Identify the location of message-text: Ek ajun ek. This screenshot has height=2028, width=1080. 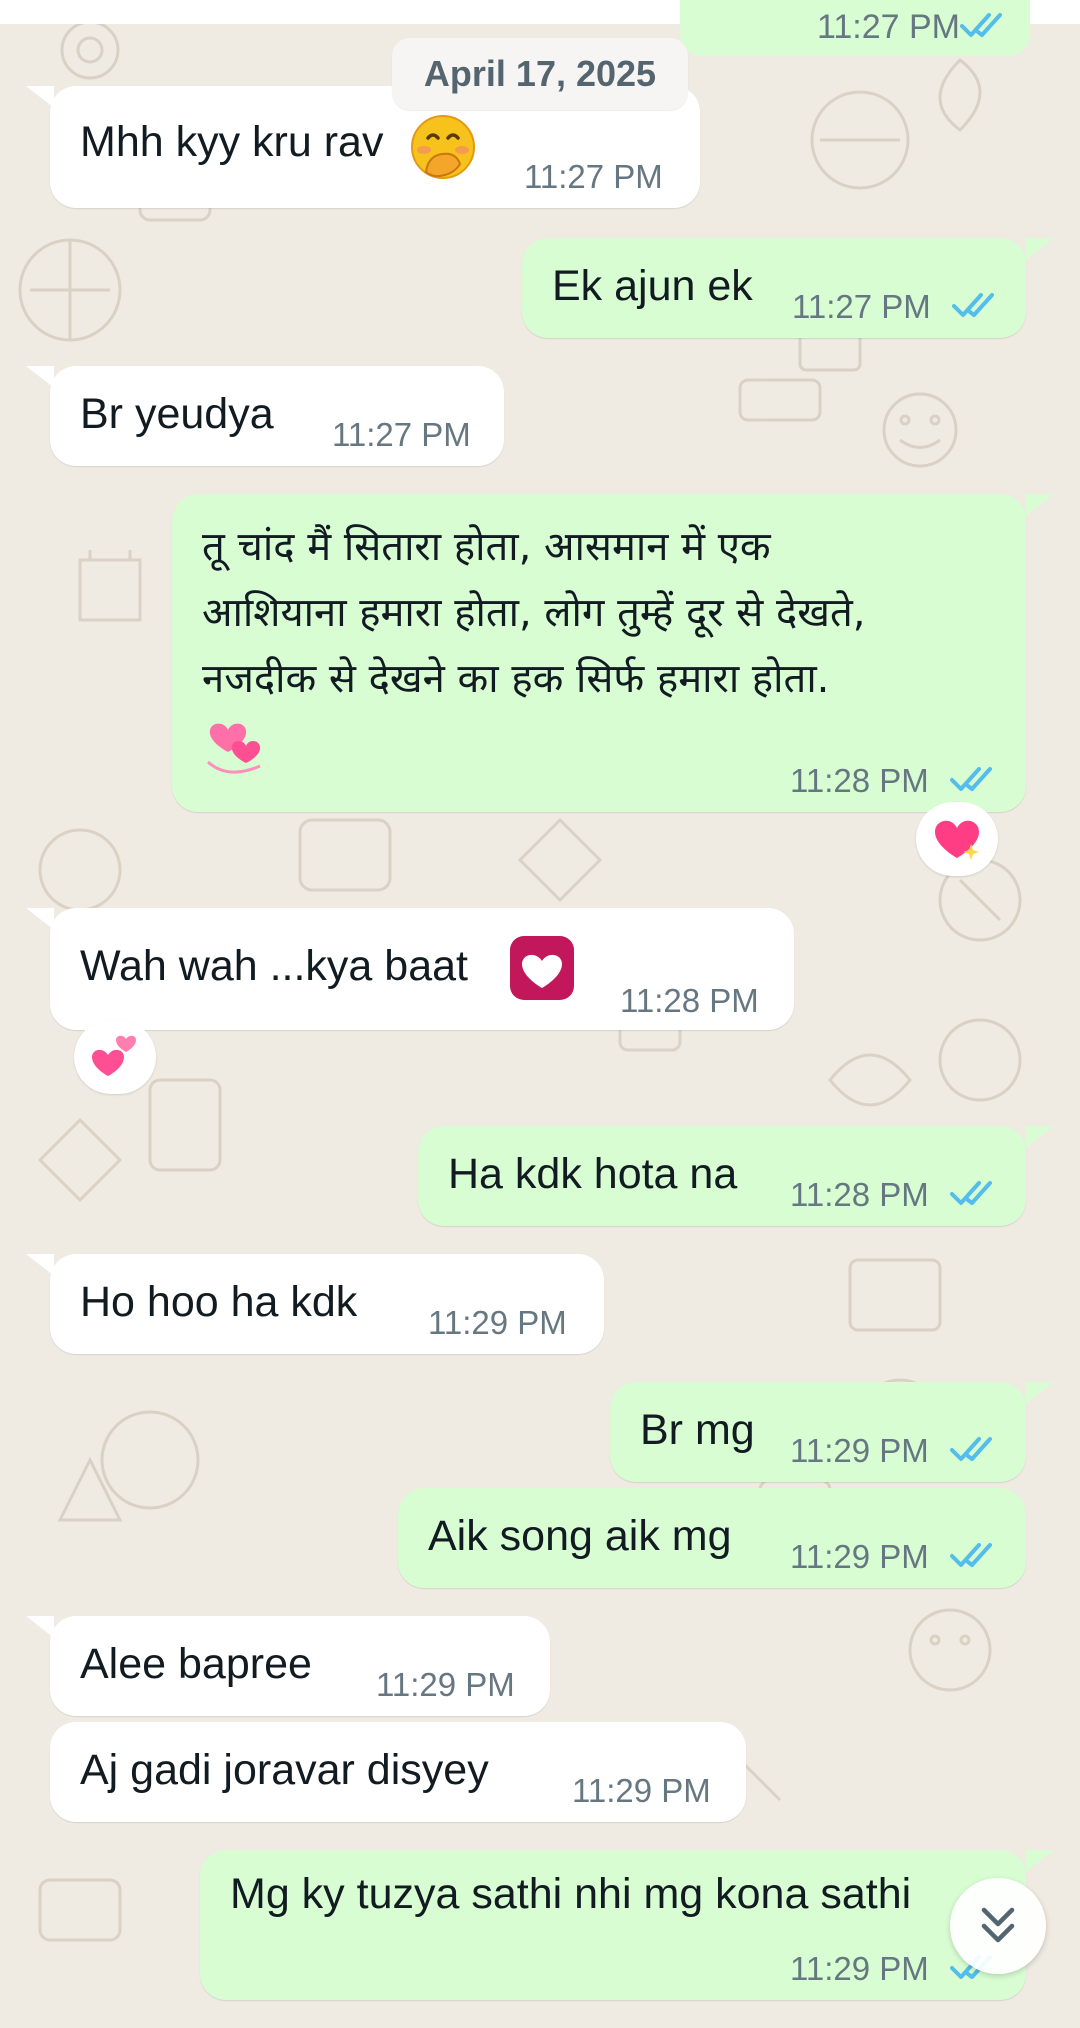
(652, 286).